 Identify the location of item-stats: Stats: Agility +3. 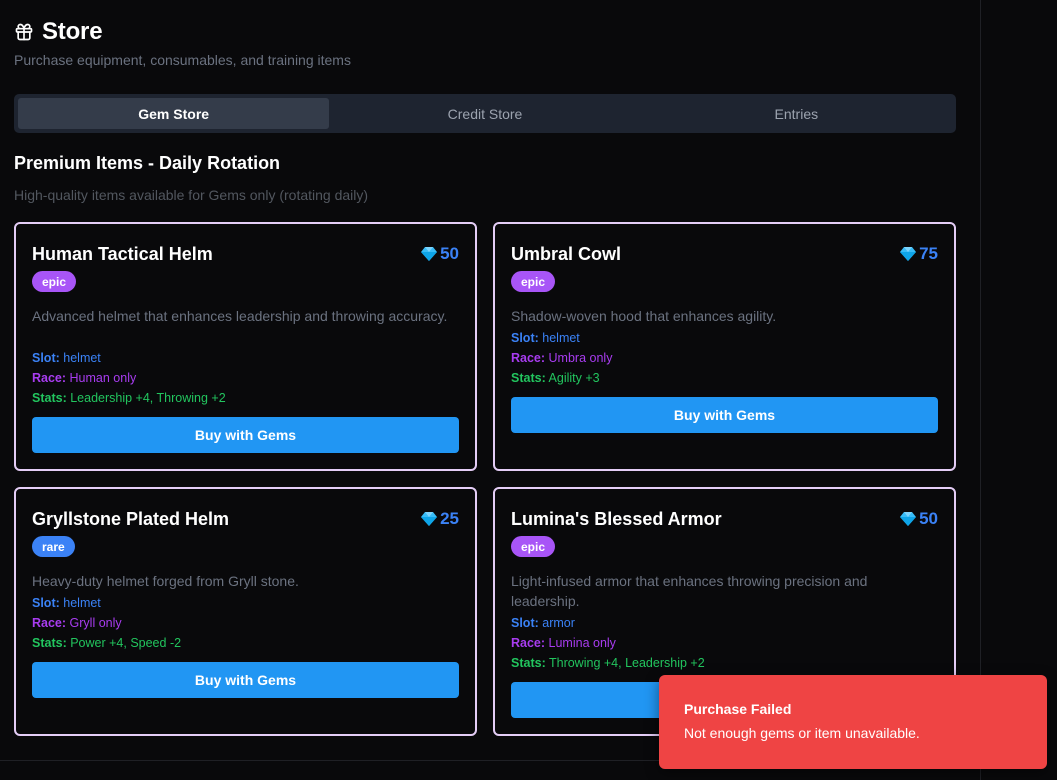
(555, 378).